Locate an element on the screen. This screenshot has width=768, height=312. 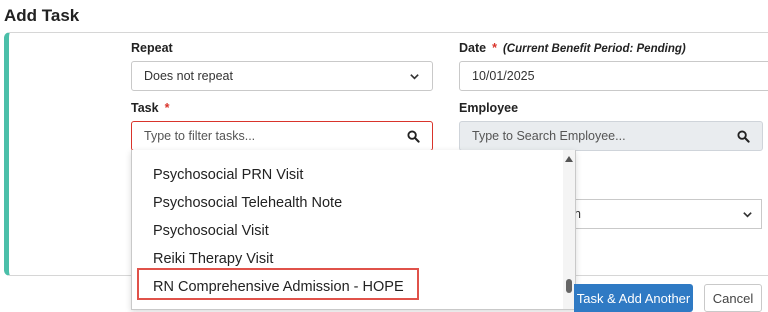
date-required-mark: * is located at coordinates (494, 48).